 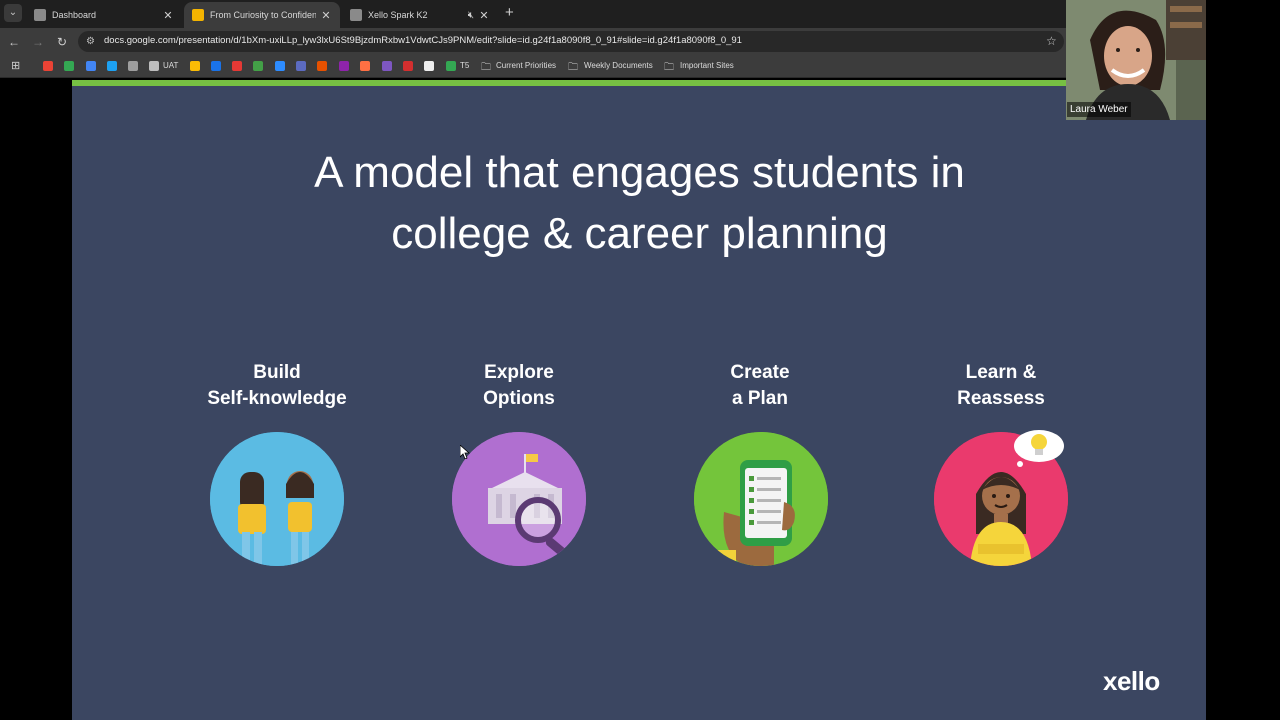 I want to click on step-build-self-knowledge: Build Self-knowledge, so click(x=277, y=386).